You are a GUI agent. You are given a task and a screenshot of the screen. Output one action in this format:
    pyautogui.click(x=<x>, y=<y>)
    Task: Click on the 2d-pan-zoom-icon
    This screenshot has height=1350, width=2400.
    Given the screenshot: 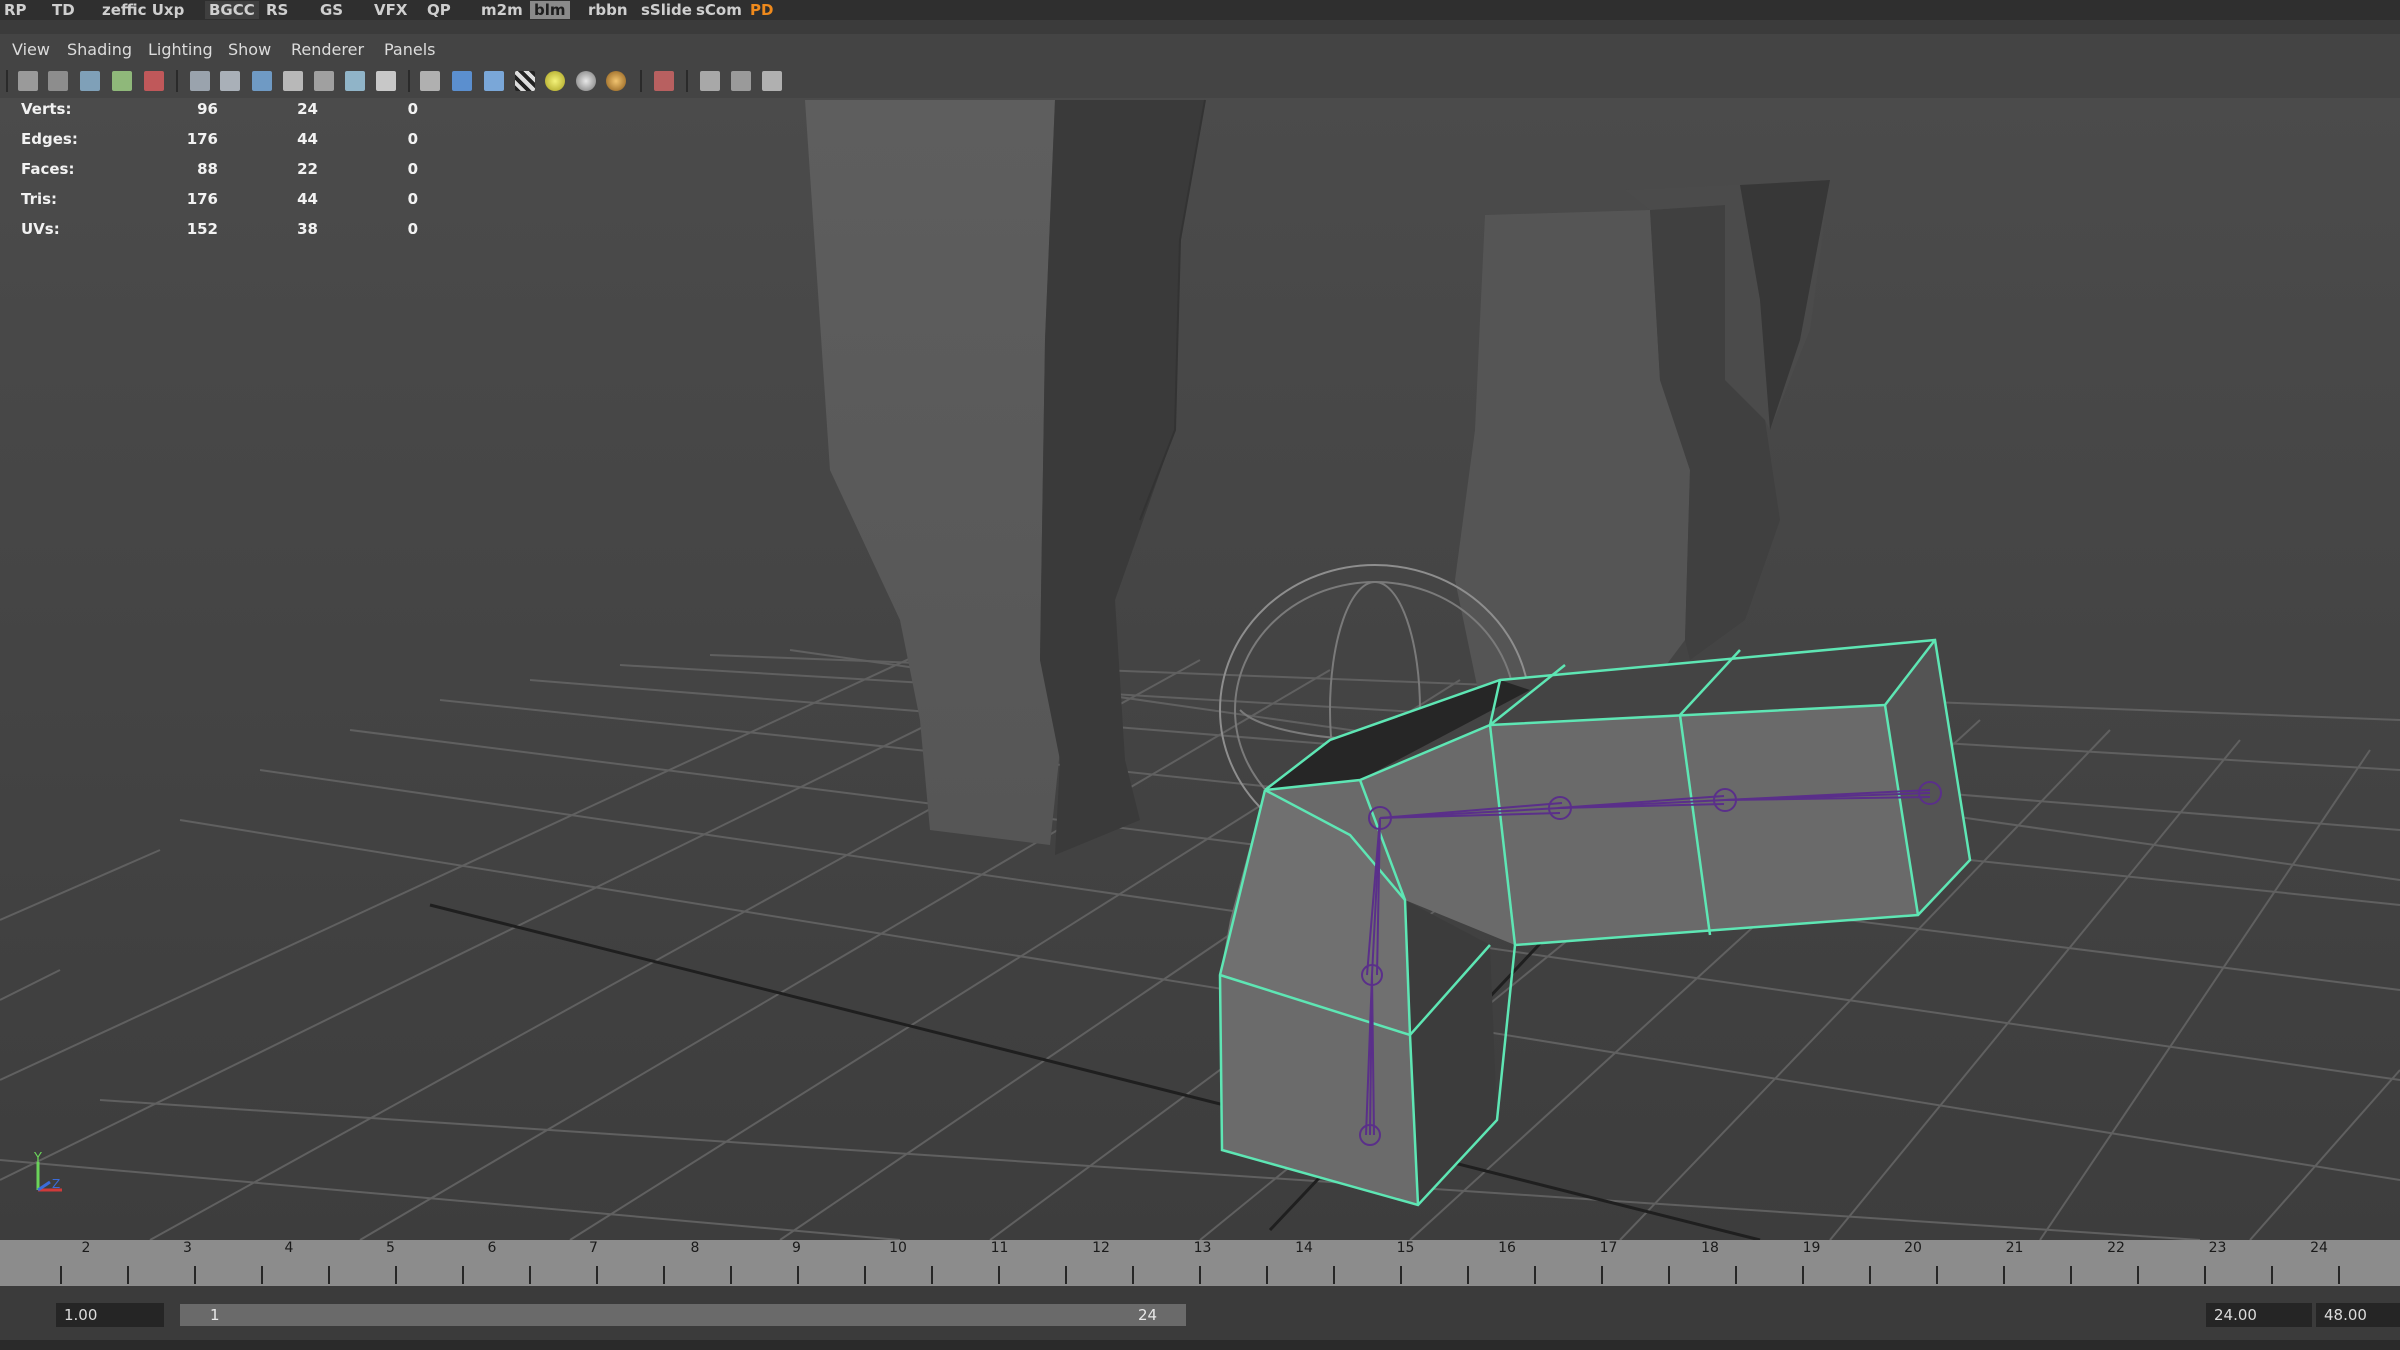 What is the action you would take?
    pyautogui.click(x=154, y=81)
    